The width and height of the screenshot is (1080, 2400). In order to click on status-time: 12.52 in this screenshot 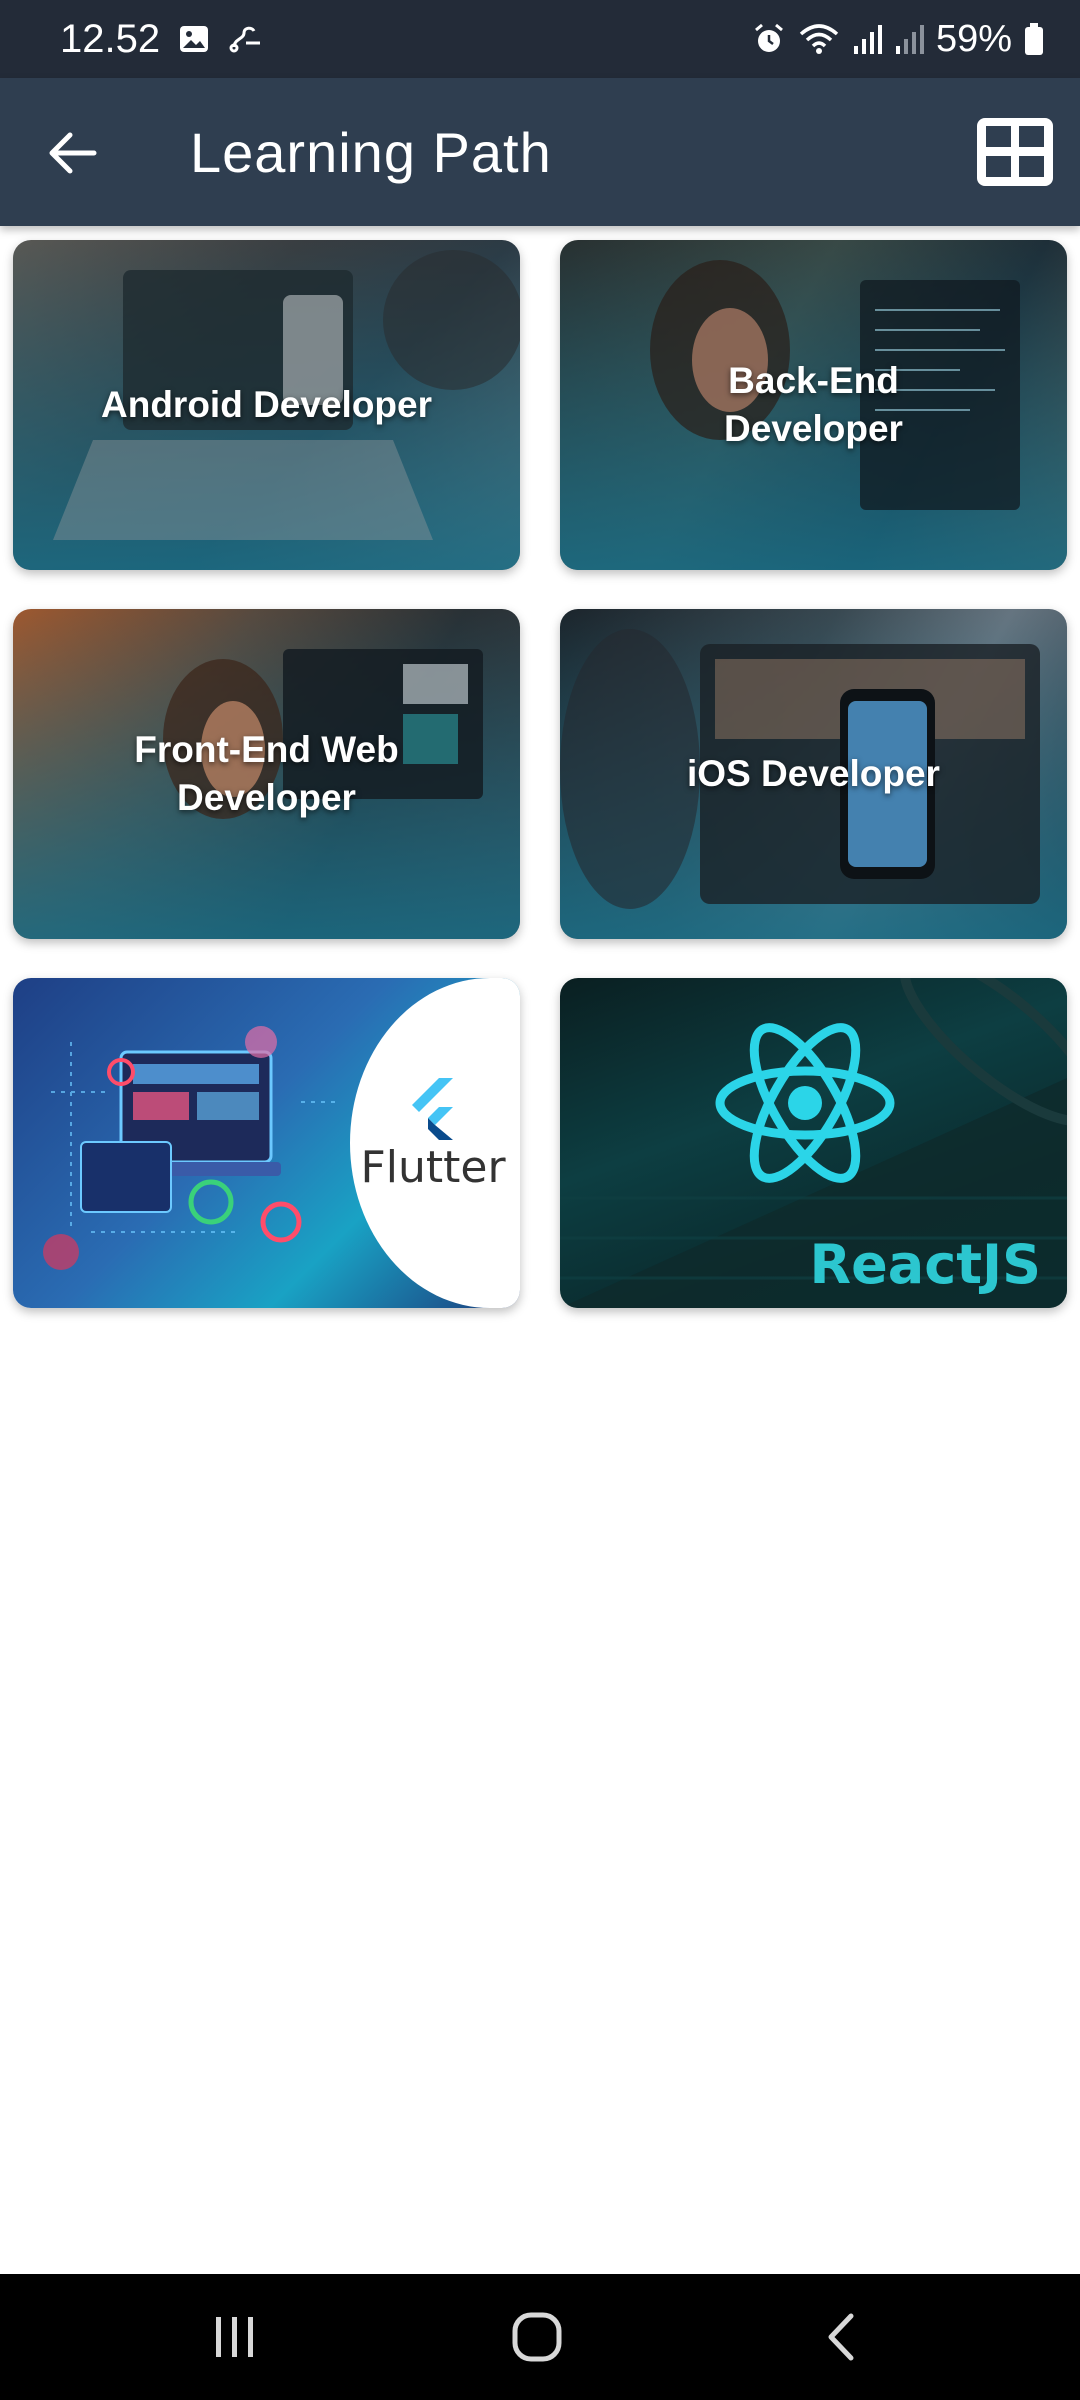, I will do `click(110, 38)`.